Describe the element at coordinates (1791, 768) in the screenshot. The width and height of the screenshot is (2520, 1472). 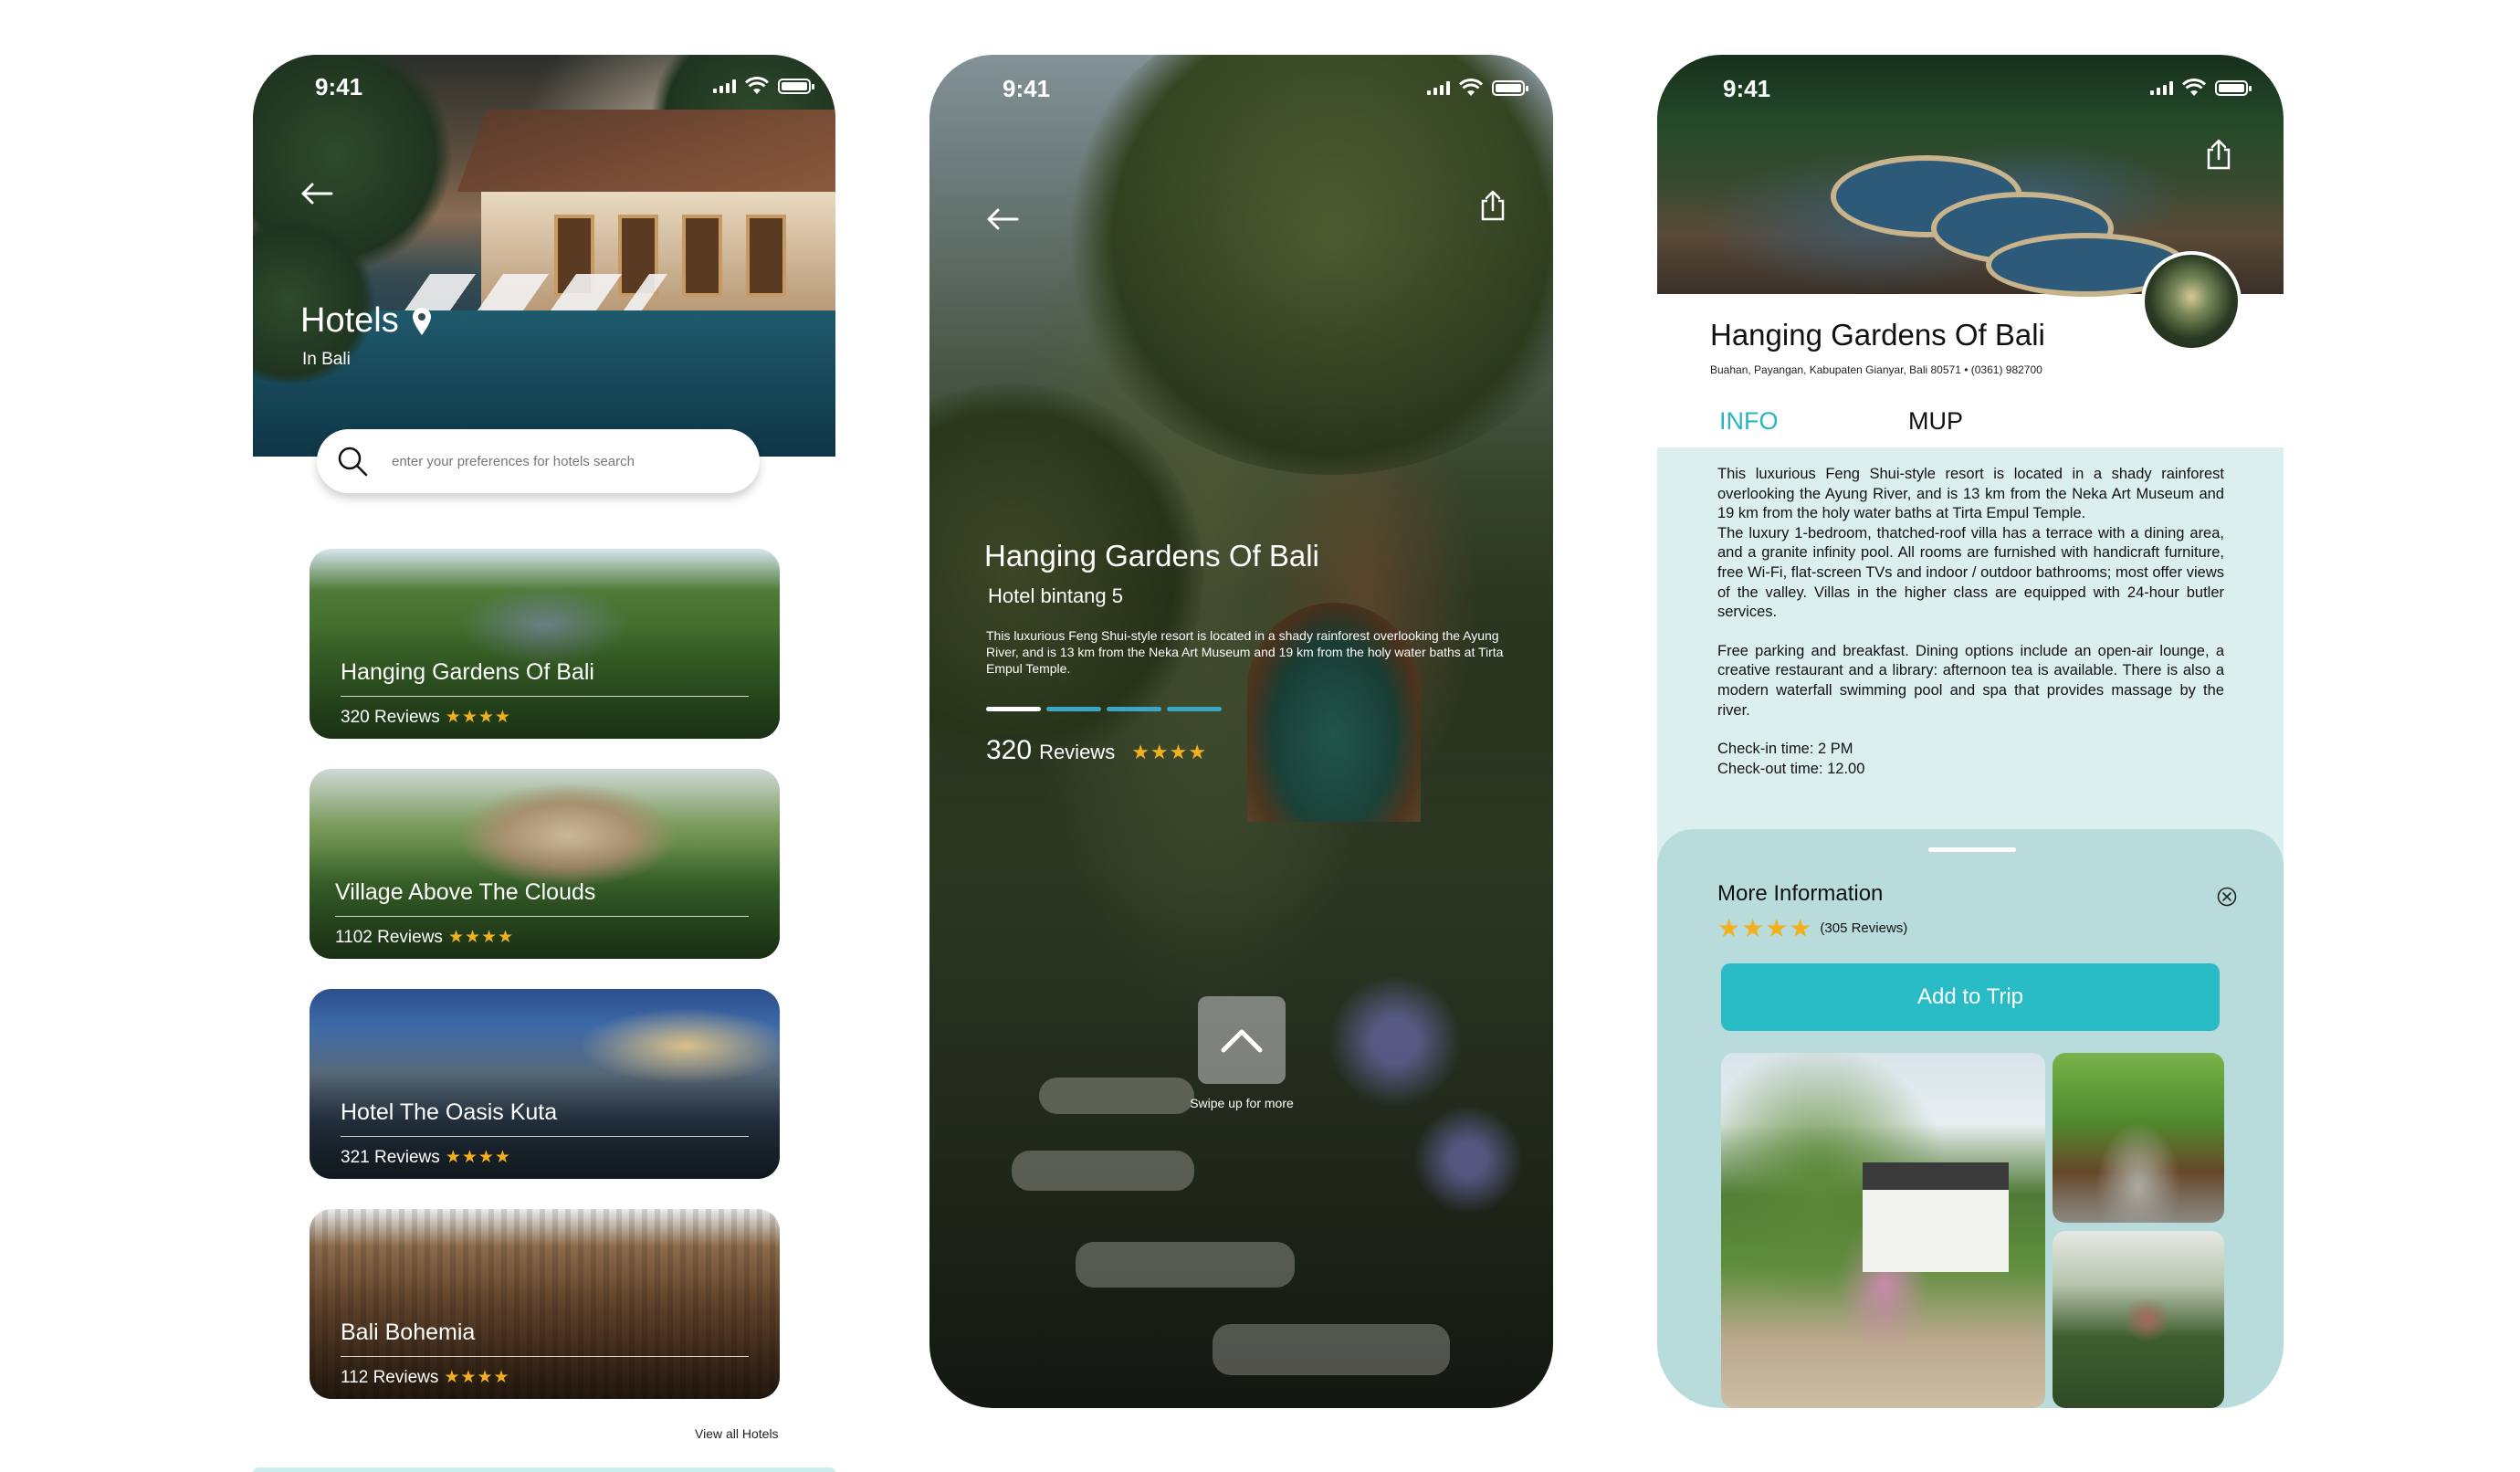
I see `checkout-time: Check-out time: 12.00` at that location.